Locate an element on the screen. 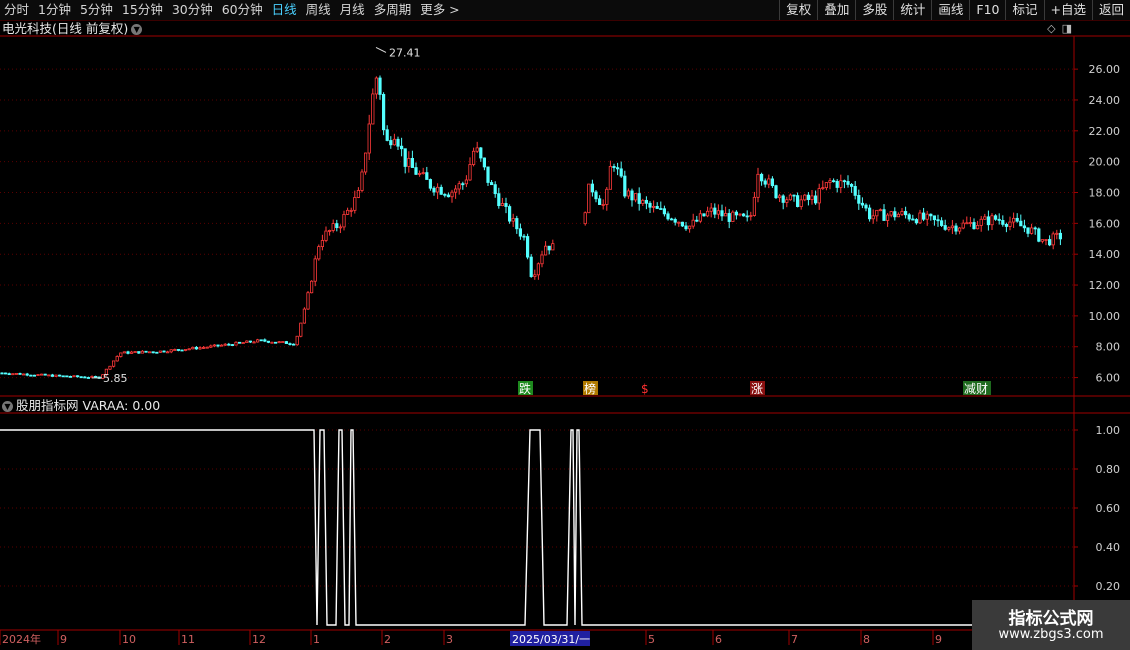 The height and width of the screenshot is (650, 1130). signal-marker-label: 减财 is located at coordinates (976, 389).